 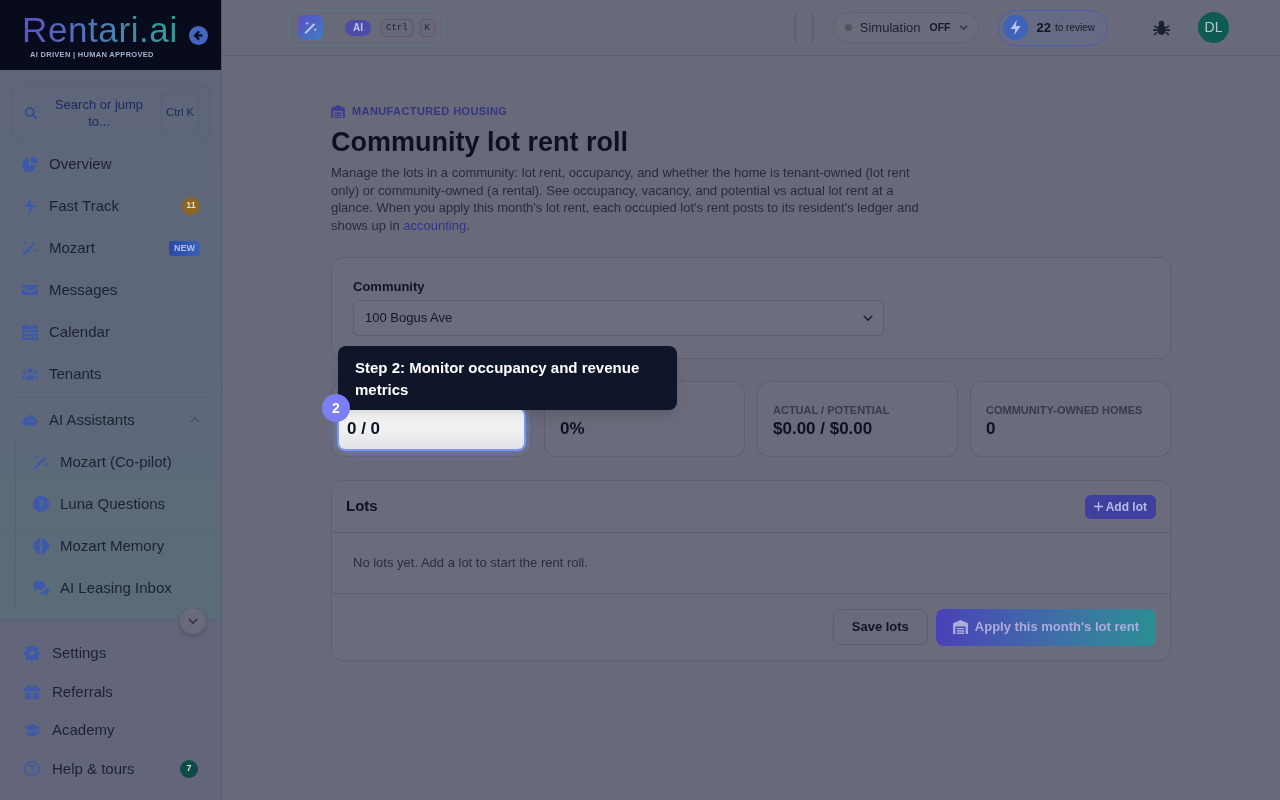 I want to click on stat-value: $0.00 / $0.00, so click(x=823, y=429).